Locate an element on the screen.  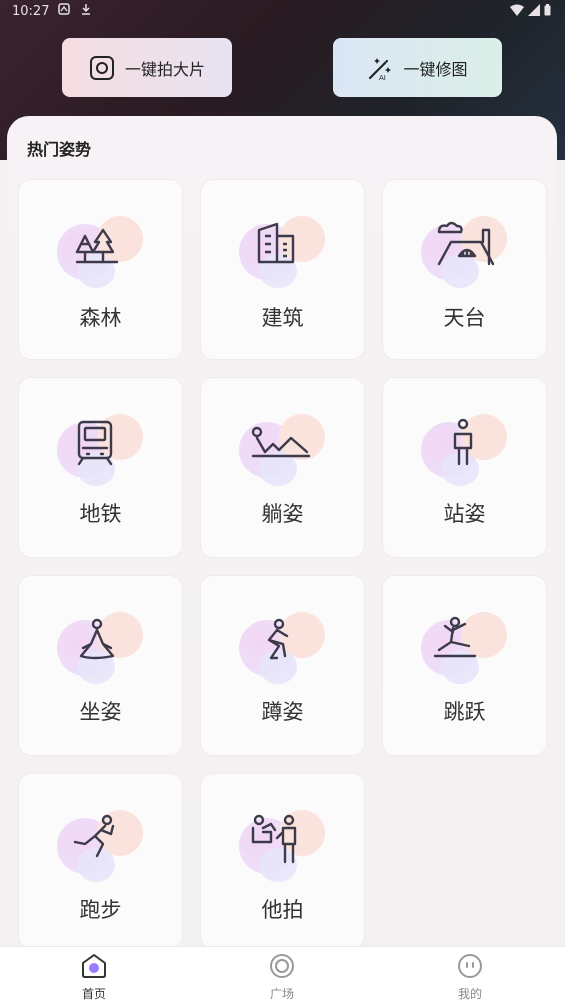
profile-icon is located at coordinates (470, 966).